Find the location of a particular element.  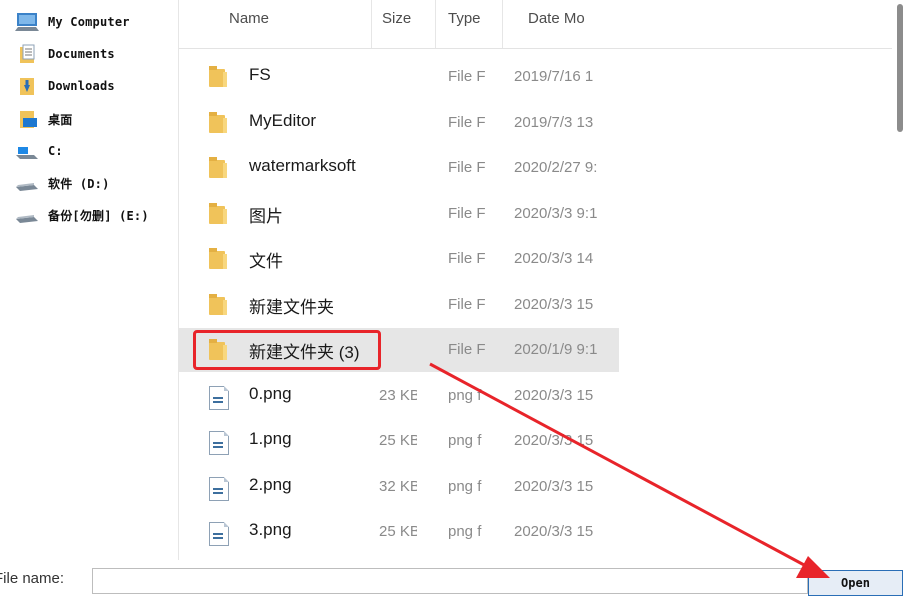

file-name: FS is located at coordinates (260, 74).